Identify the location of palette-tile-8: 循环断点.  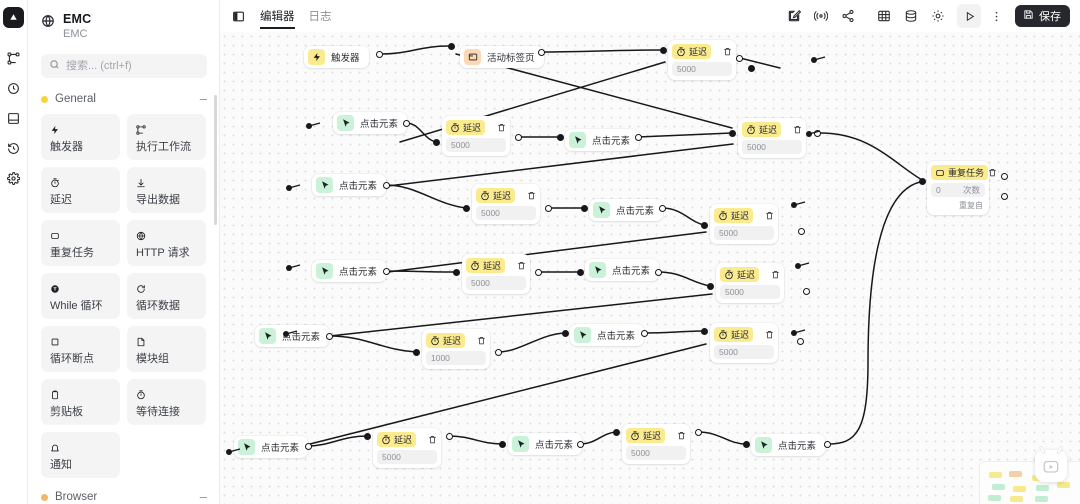
(80, 349).